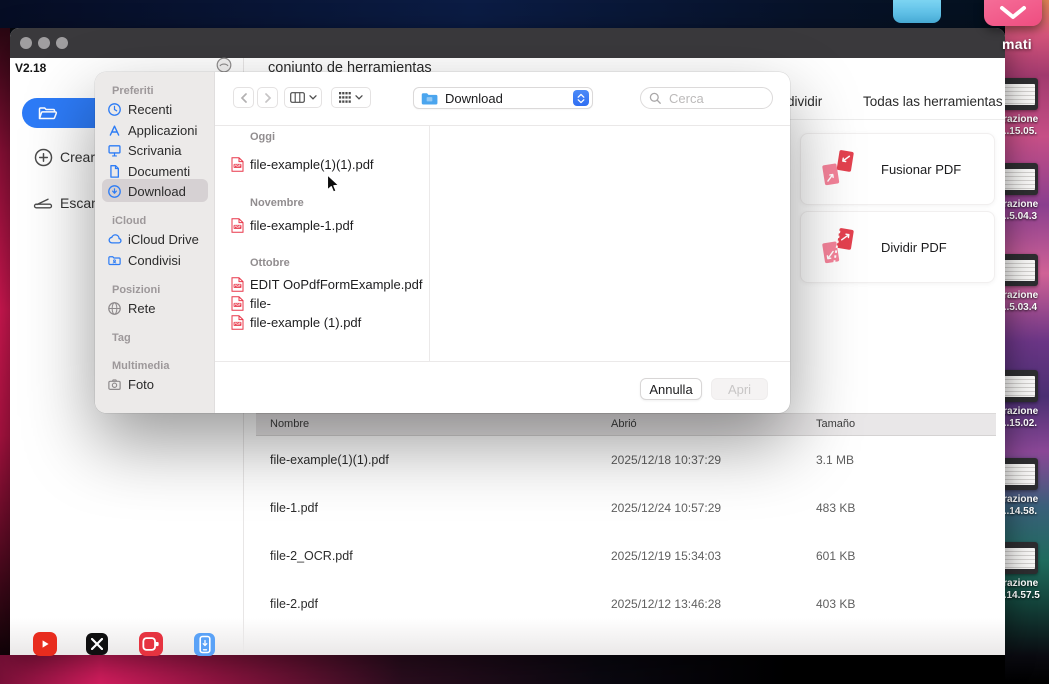 This screenshot has width=1049, height=684. Describe the element at coordinates (114, 109) in the screenshot. I see `clock-icon` at that location.